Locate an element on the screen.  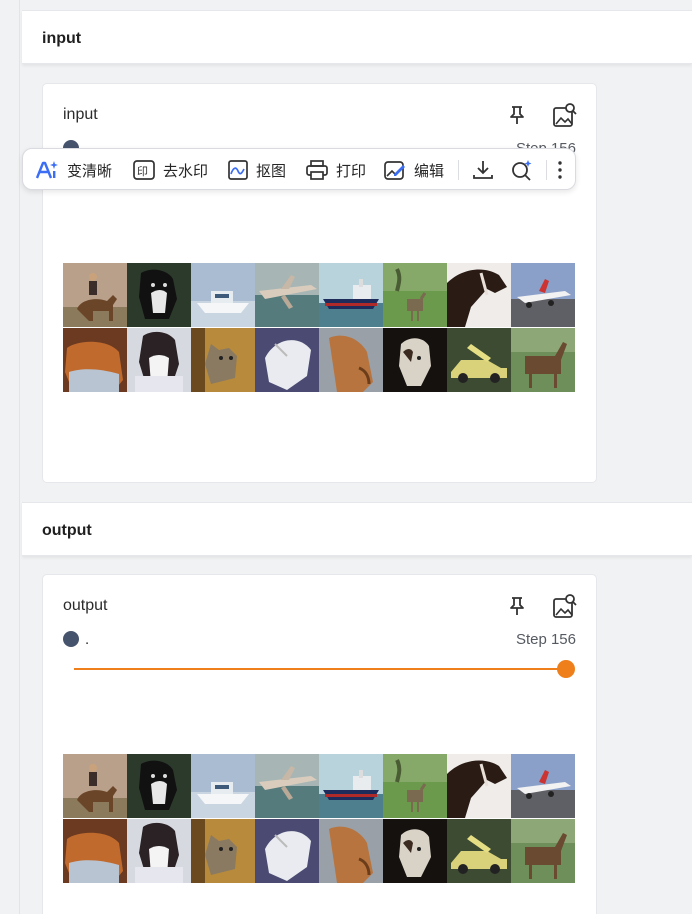
section-title: output is located at coordinates (67, 530).